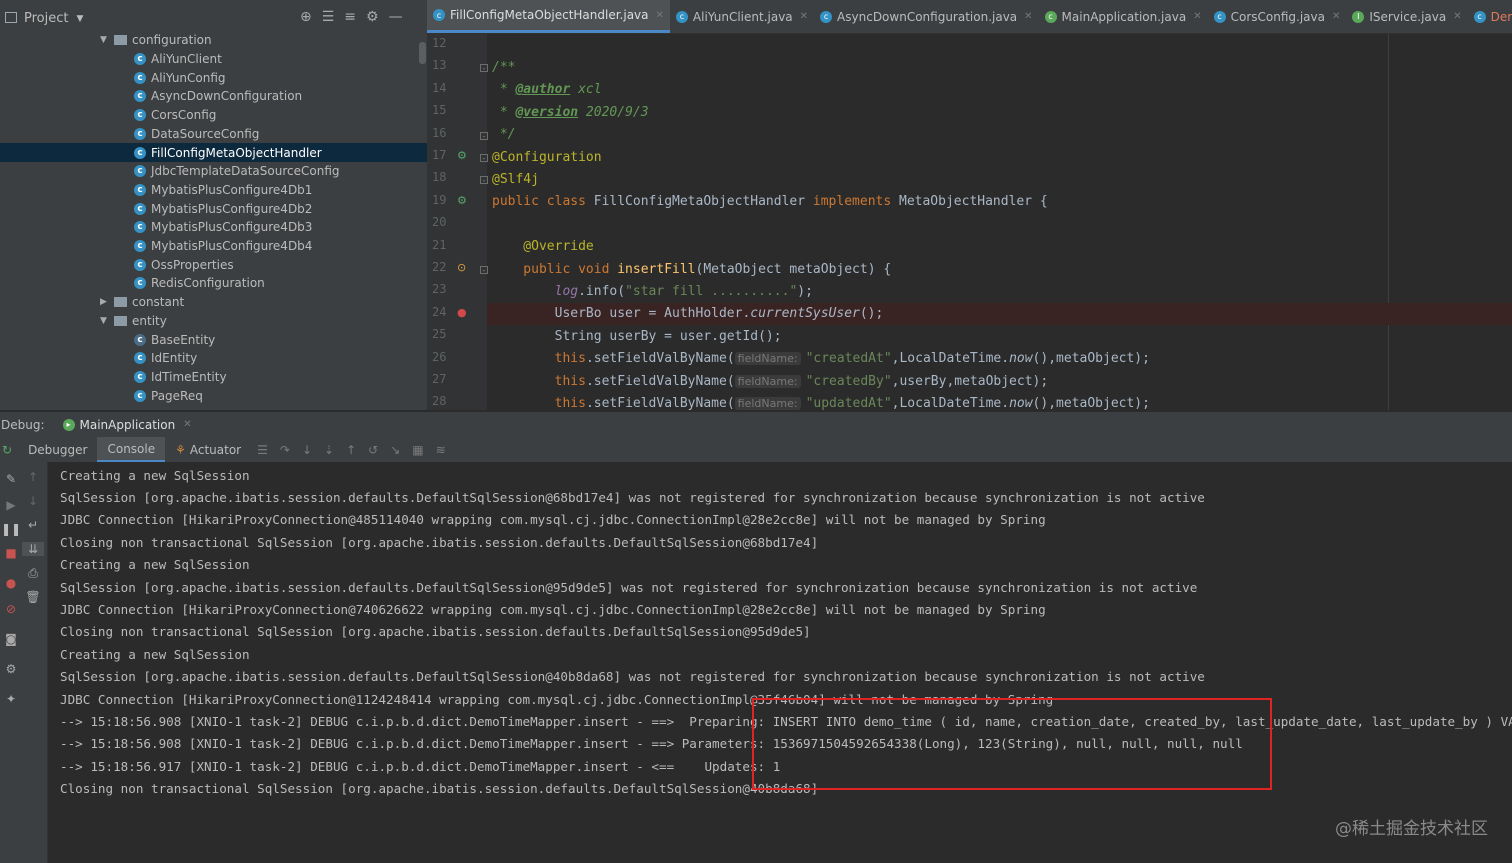 The image size is (1512, 863). Describe the element at coordinates (168, 395) in the screenshot. I see `tree-item: c PageReq` at that location.